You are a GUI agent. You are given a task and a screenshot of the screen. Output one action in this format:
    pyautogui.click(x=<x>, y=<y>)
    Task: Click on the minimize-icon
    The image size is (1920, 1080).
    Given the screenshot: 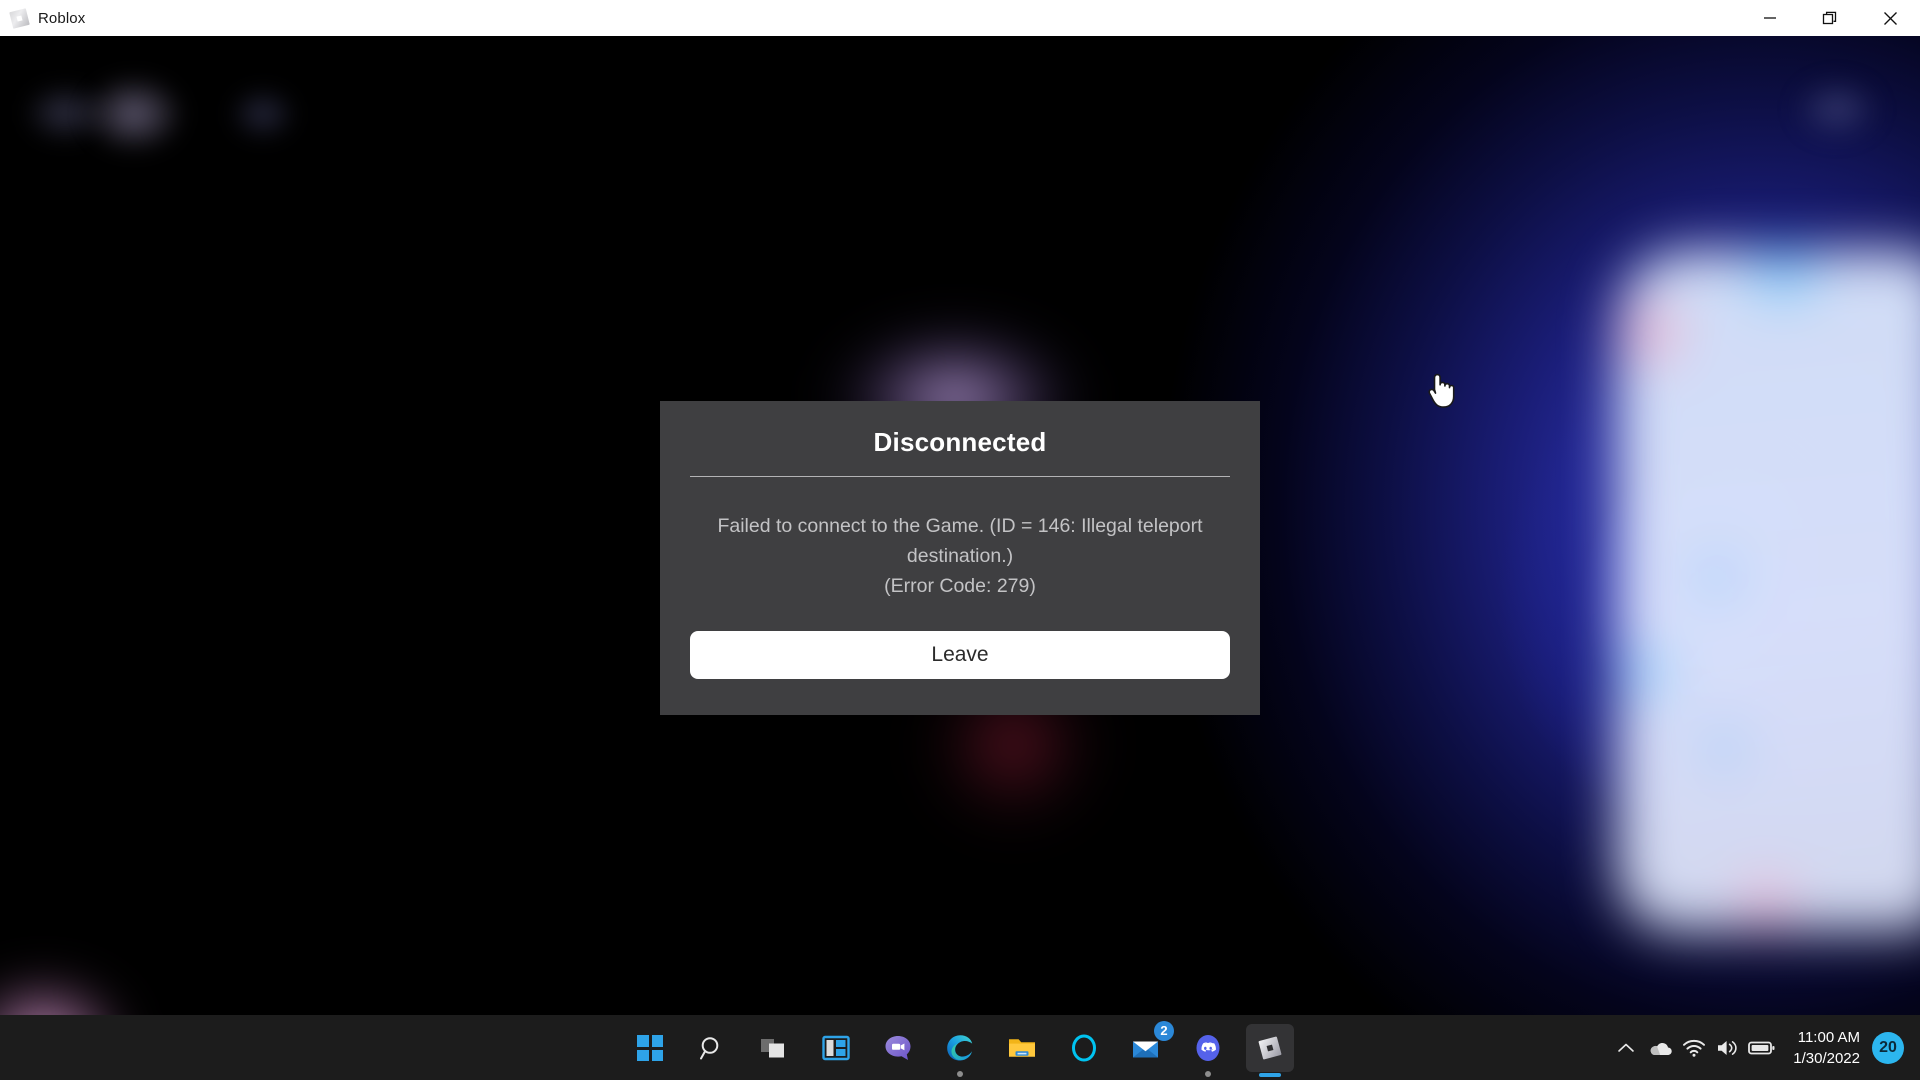 What is the action you would take?
    pyautogui.click(x=1770, y=18)
    